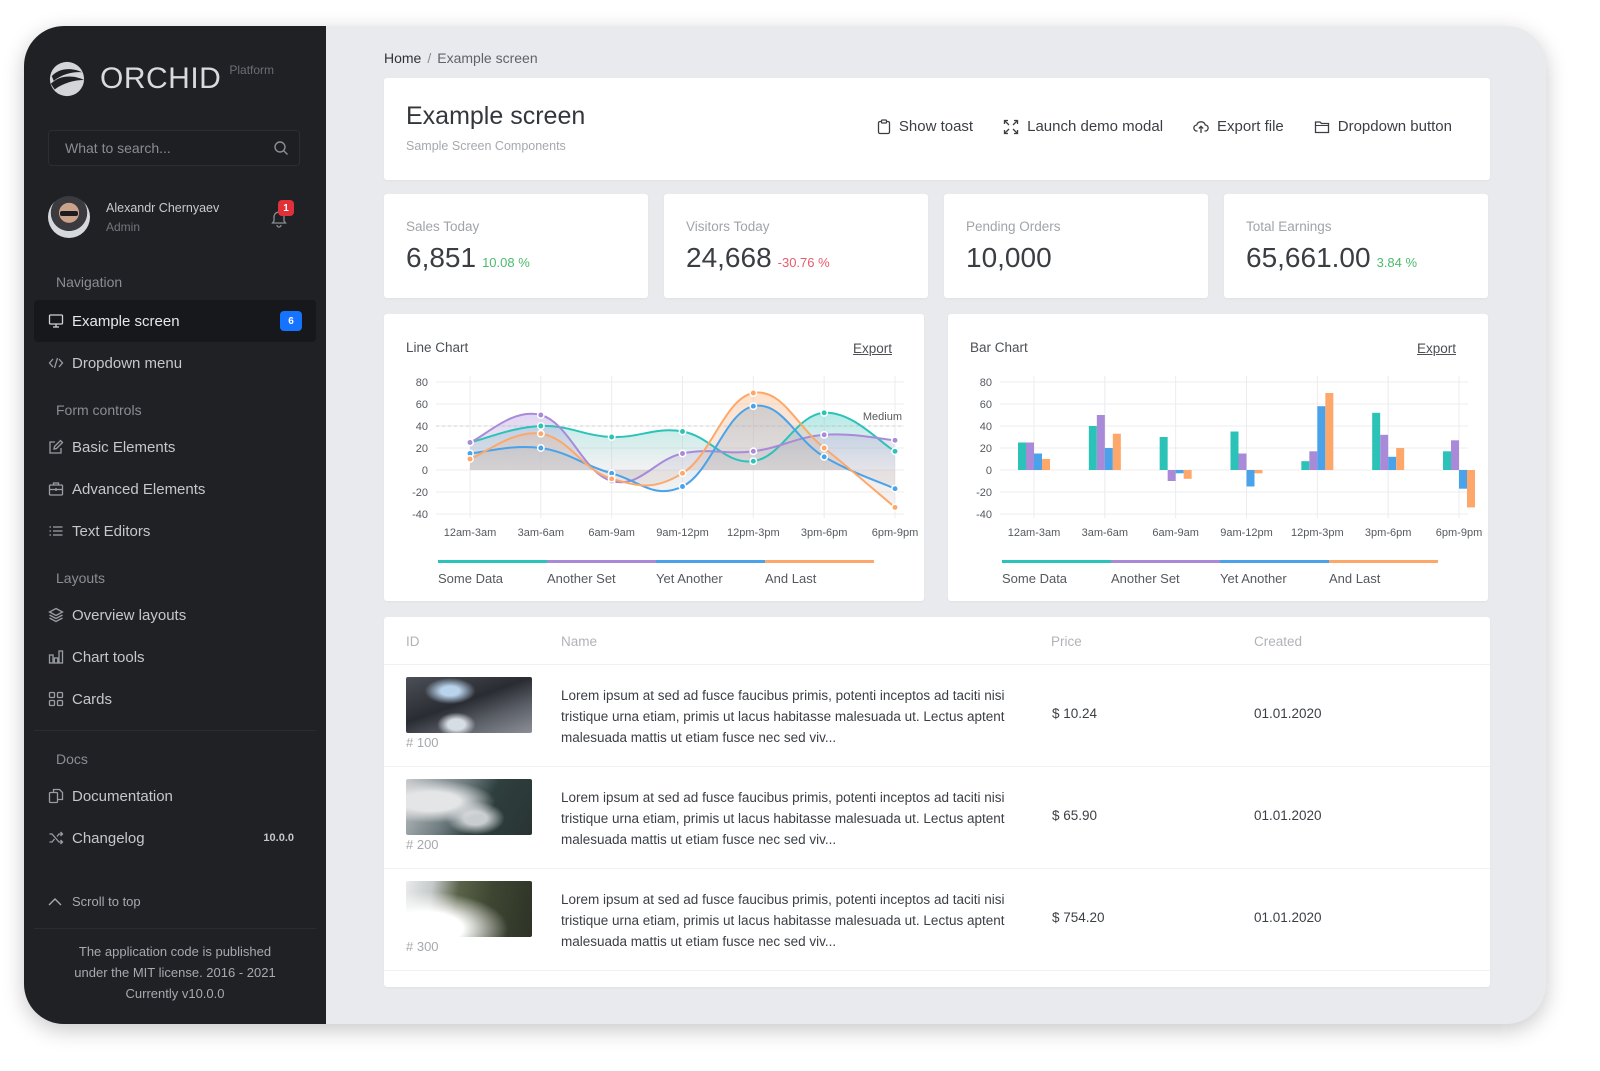 The image size is (1600, 1071). Describe the element at coordinates (175, 730) in the screenshot. I see `sidebar-divider` at that location.